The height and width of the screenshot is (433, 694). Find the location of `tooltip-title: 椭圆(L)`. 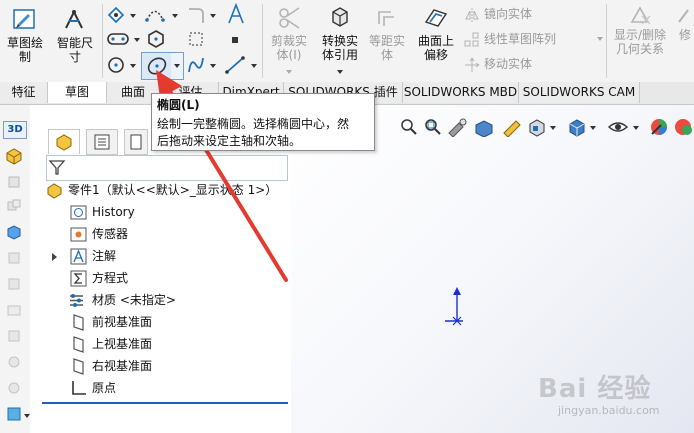

tooltip-title: 椭圆(L) is located at coordinates (178, 105).